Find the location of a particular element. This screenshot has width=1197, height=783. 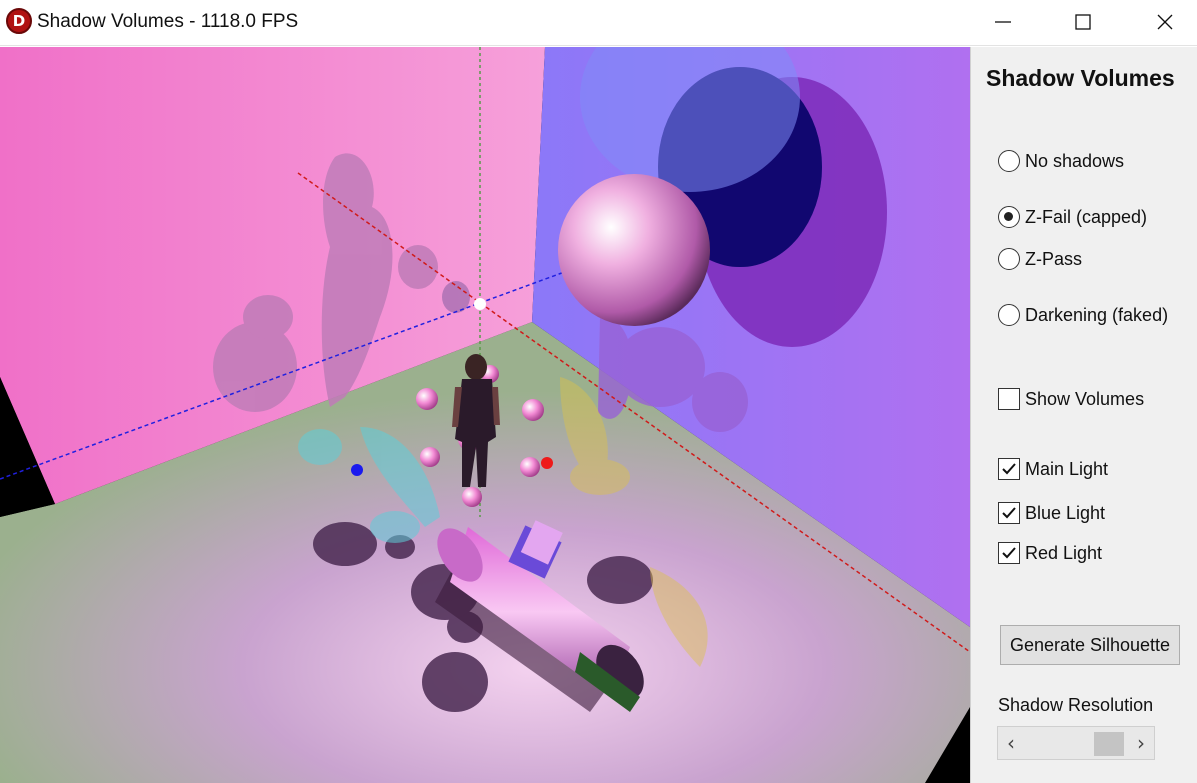

checkbox-label: Red Light is located at coordinates (1064, 552).